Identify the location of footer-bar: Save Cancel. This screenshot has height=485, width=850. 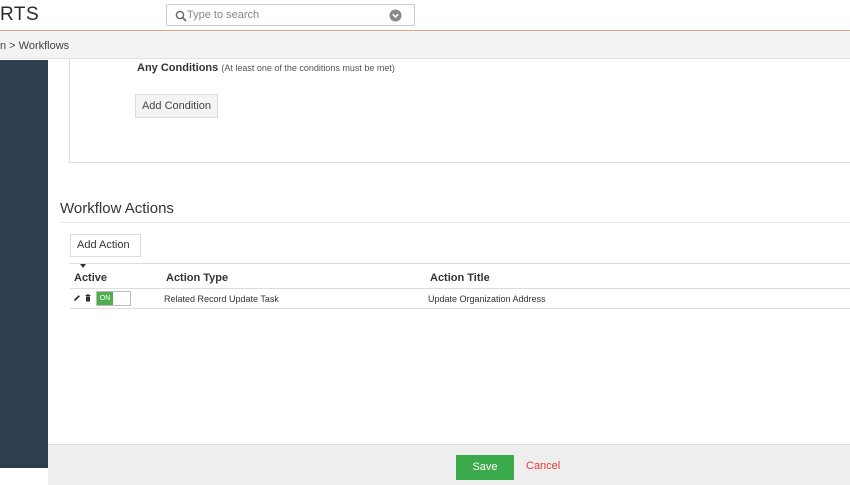
(449, 464).